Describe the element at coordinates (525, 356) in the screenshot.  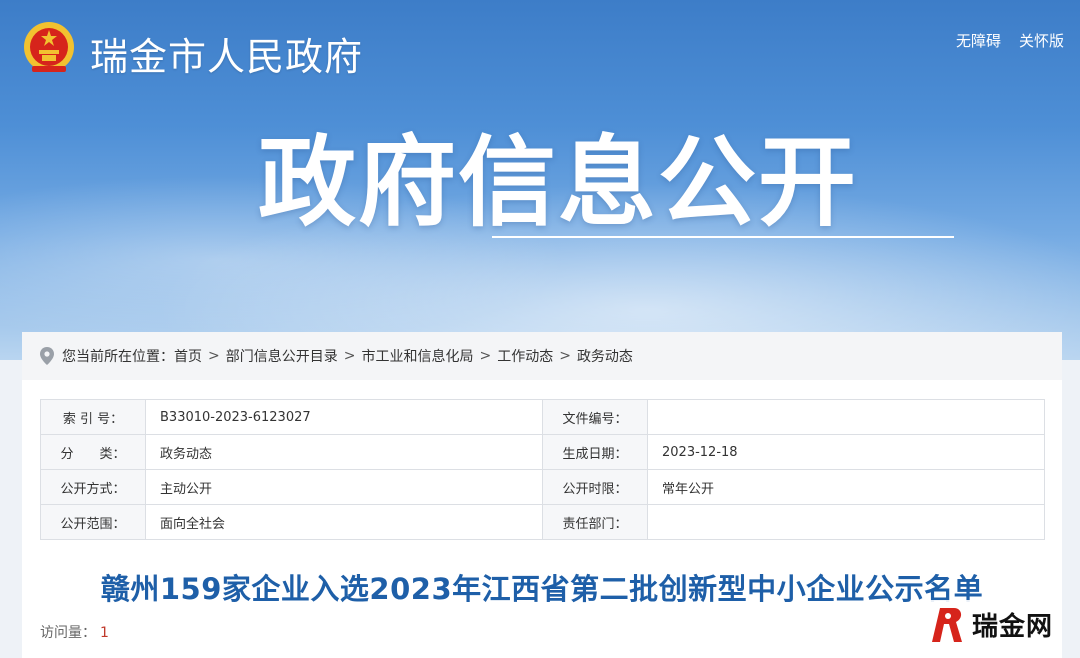
I see `breadcrumb-work-news: 工作动态` at that location.